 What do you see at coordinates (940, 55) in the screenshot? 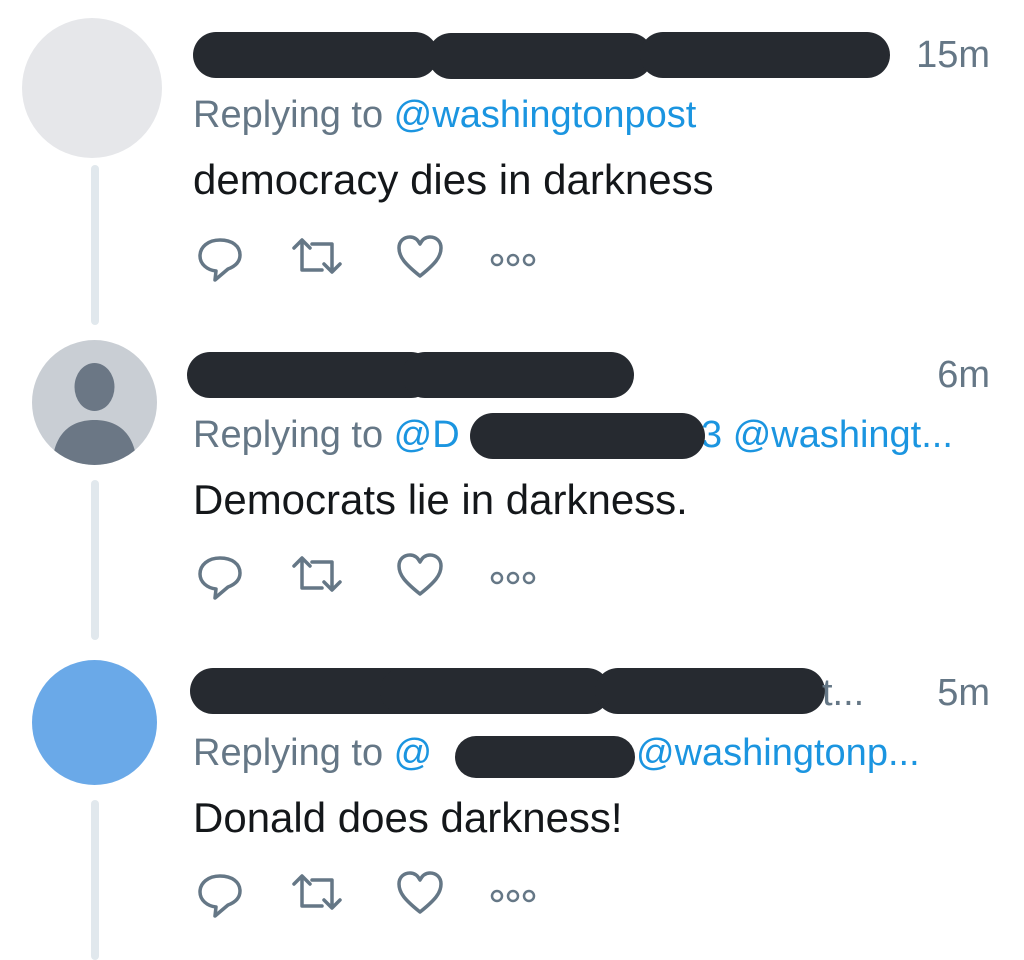
I see `tweet-timestamp: 15m` at bounding box center [940, 55].